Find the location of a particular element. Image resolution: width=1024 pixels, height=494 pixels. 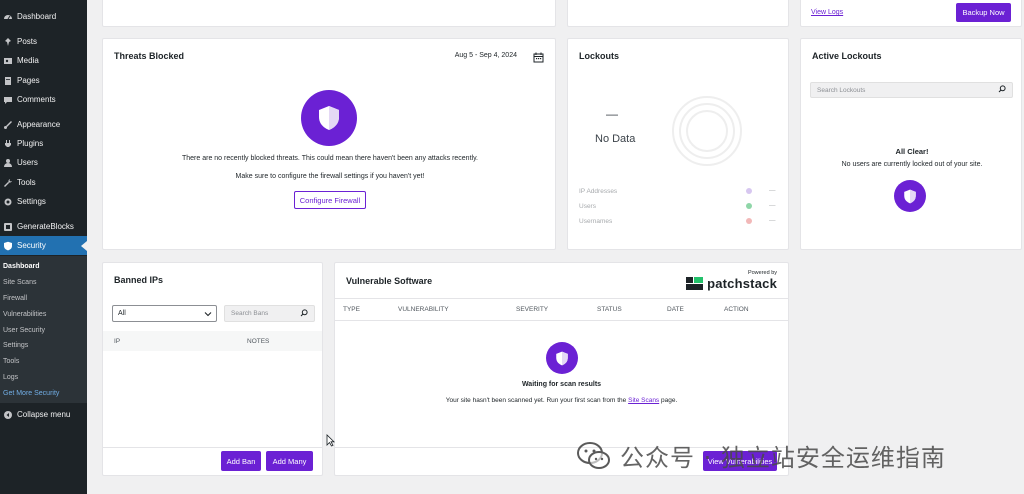

user-icon is located at coordinates (8, 163).